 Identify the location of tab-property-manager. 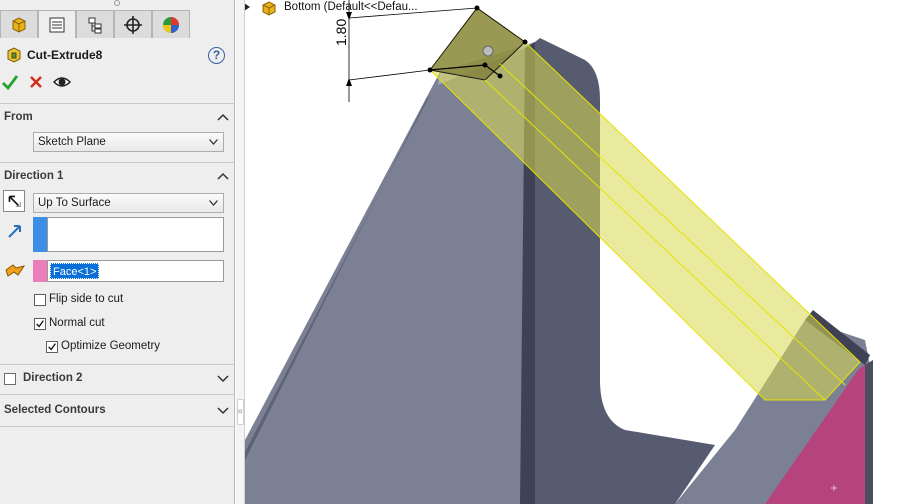
(57, 24).